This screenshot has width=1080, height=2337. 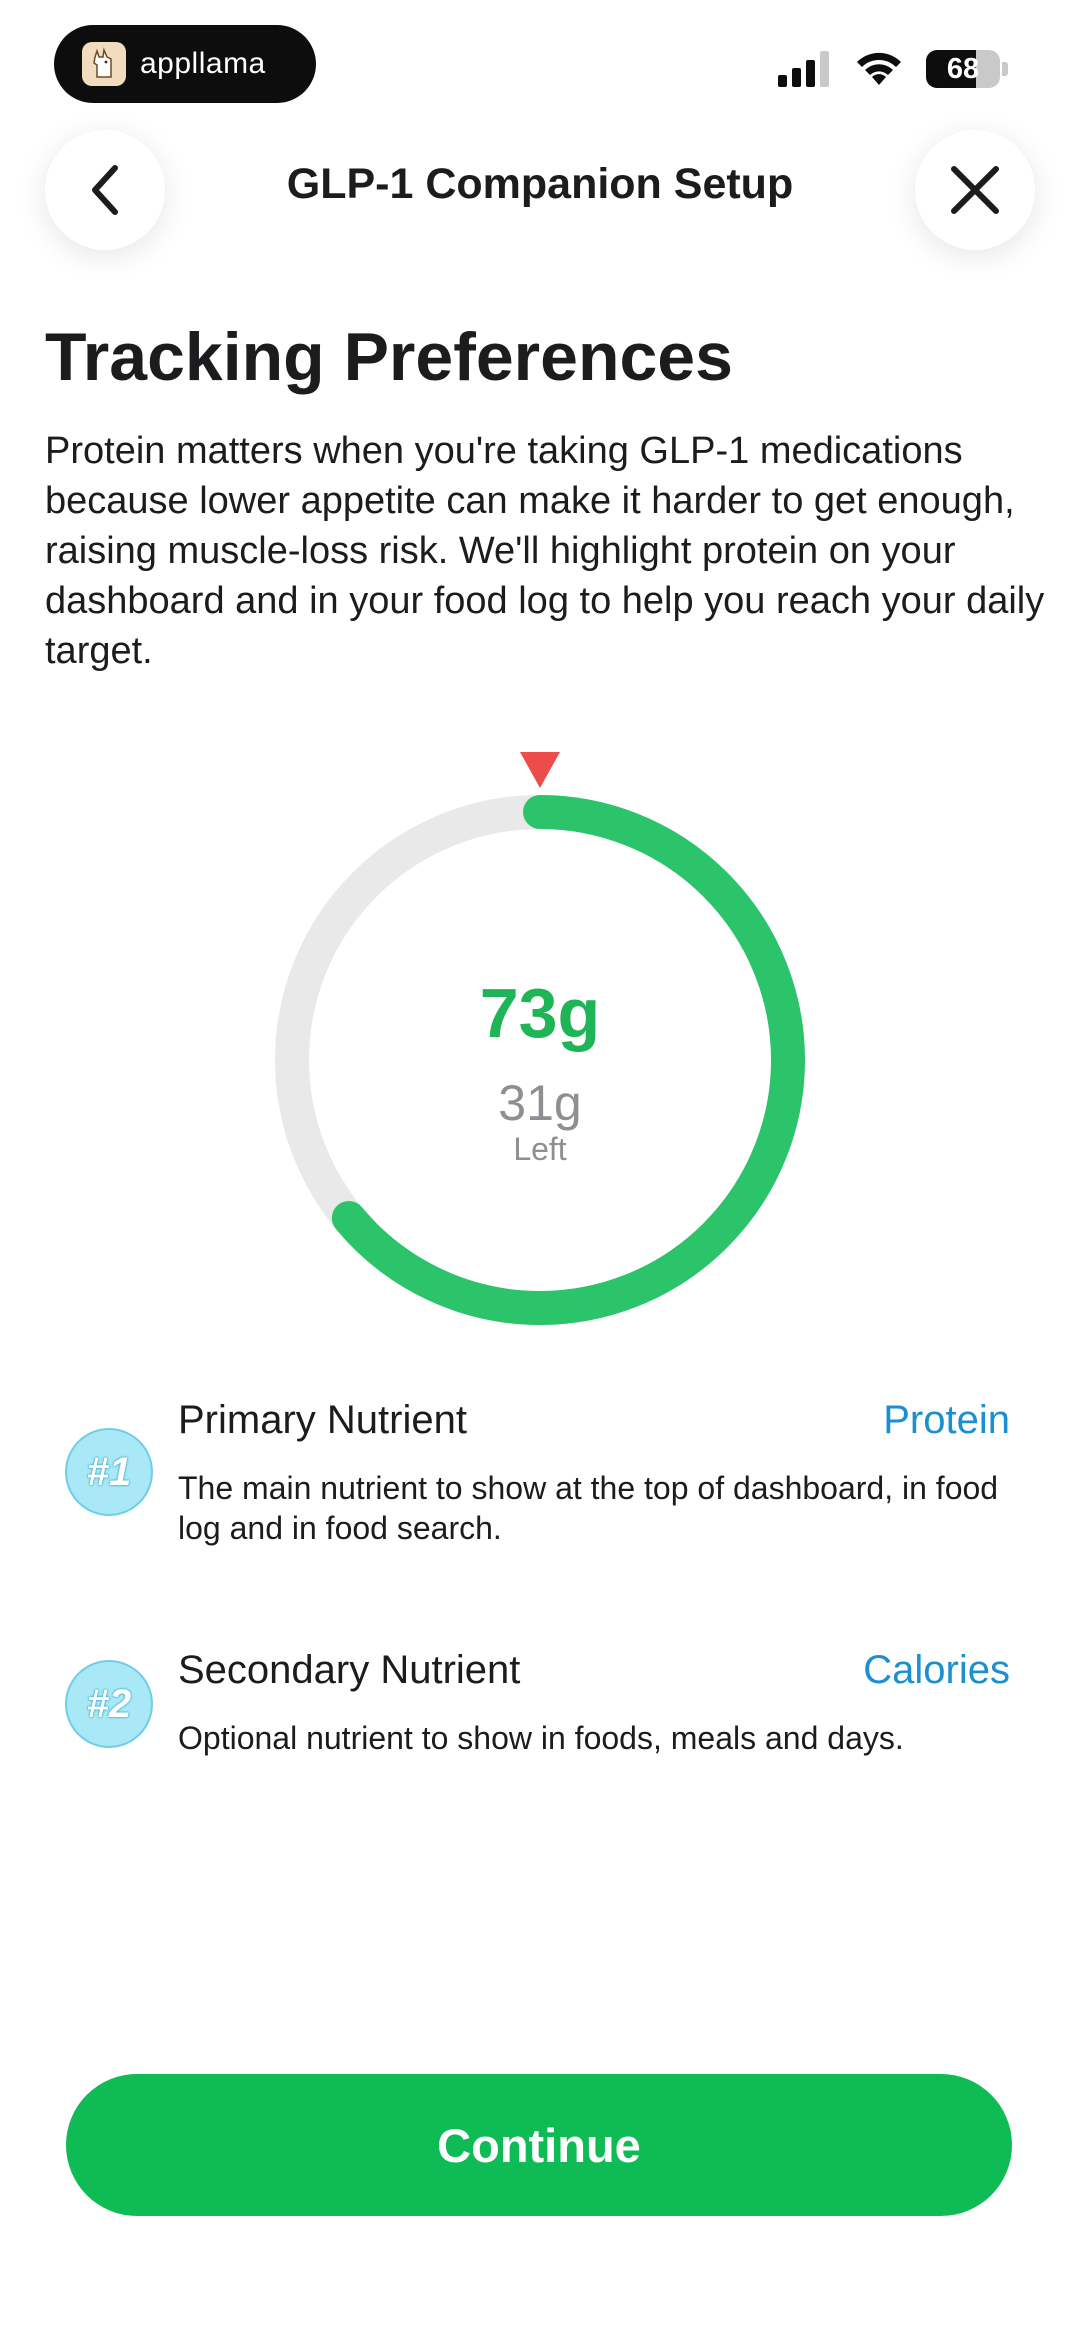 I want to click on close-button, so click(x=975, y=190).